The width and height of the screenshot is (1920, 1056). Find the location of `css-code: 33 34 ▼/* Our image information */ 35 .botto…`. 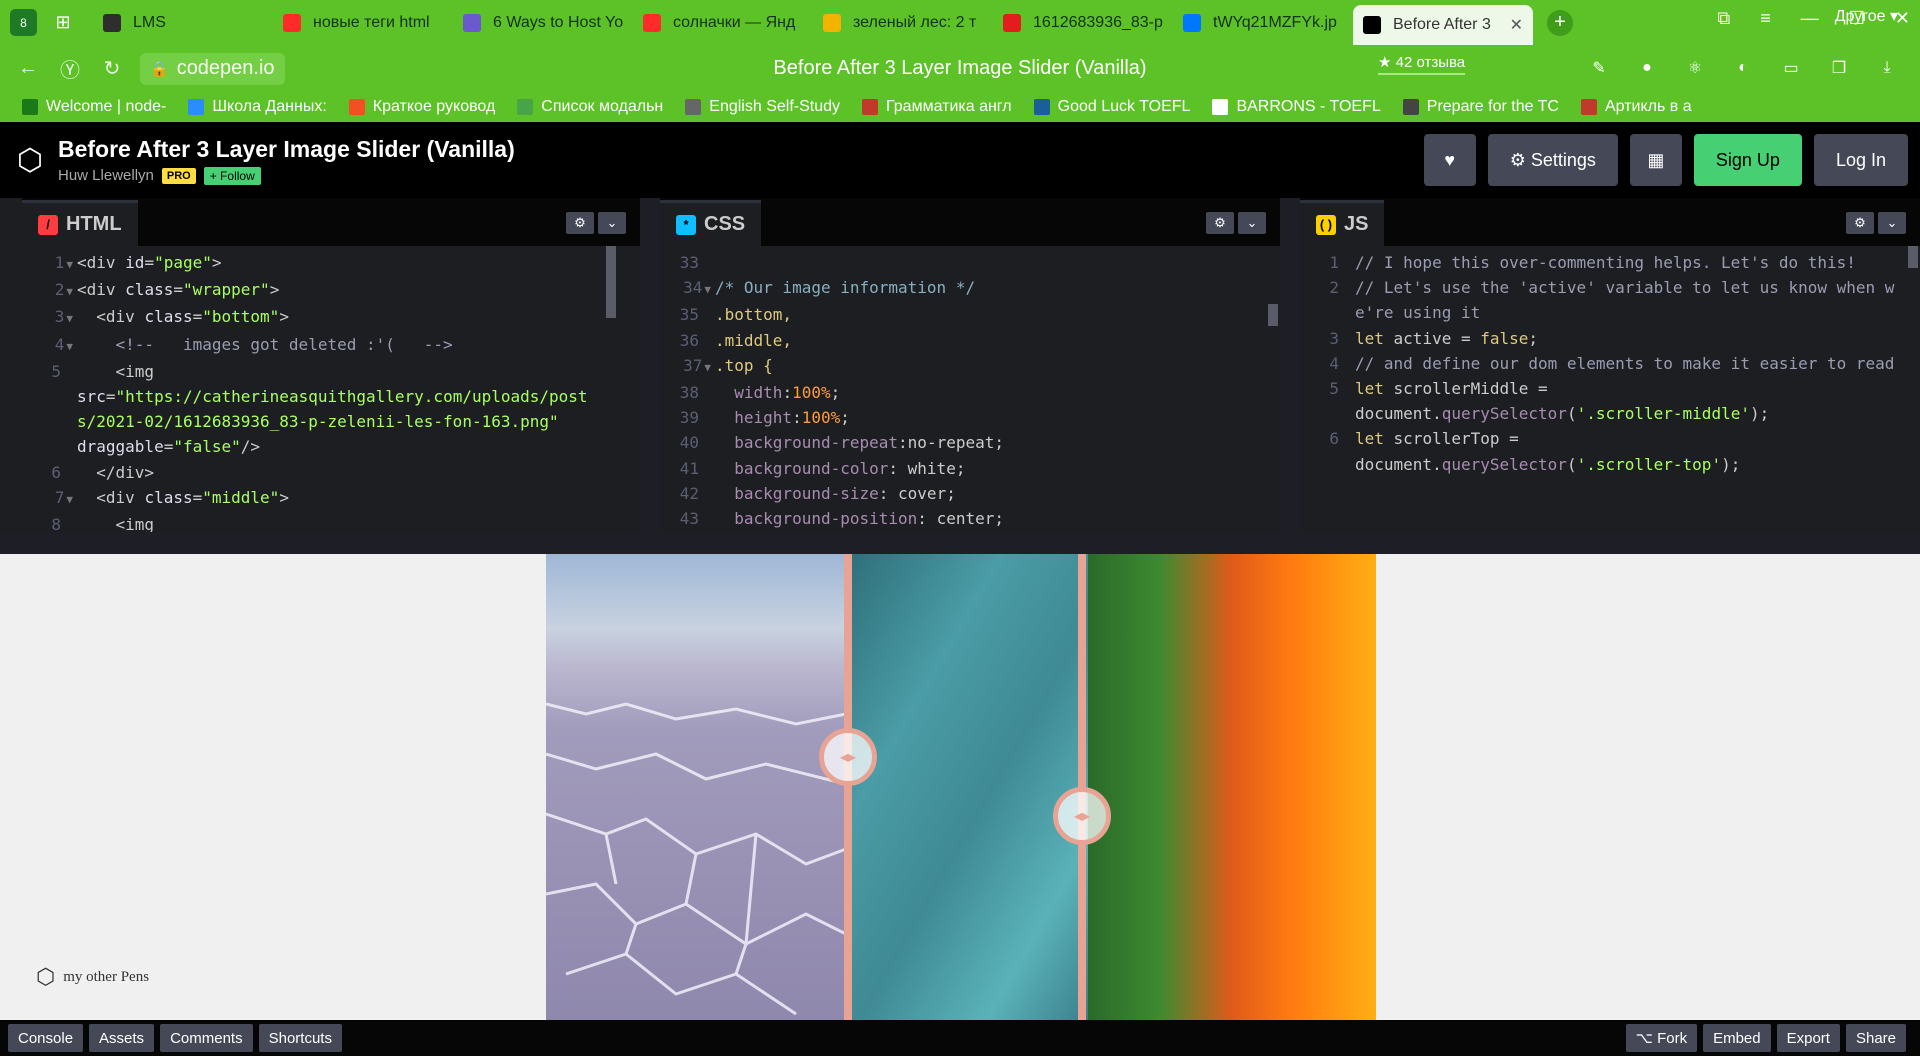

css-code: 33 34 ▼/* Our image information */ 35 .botto… is located at coordinates (970, 388).